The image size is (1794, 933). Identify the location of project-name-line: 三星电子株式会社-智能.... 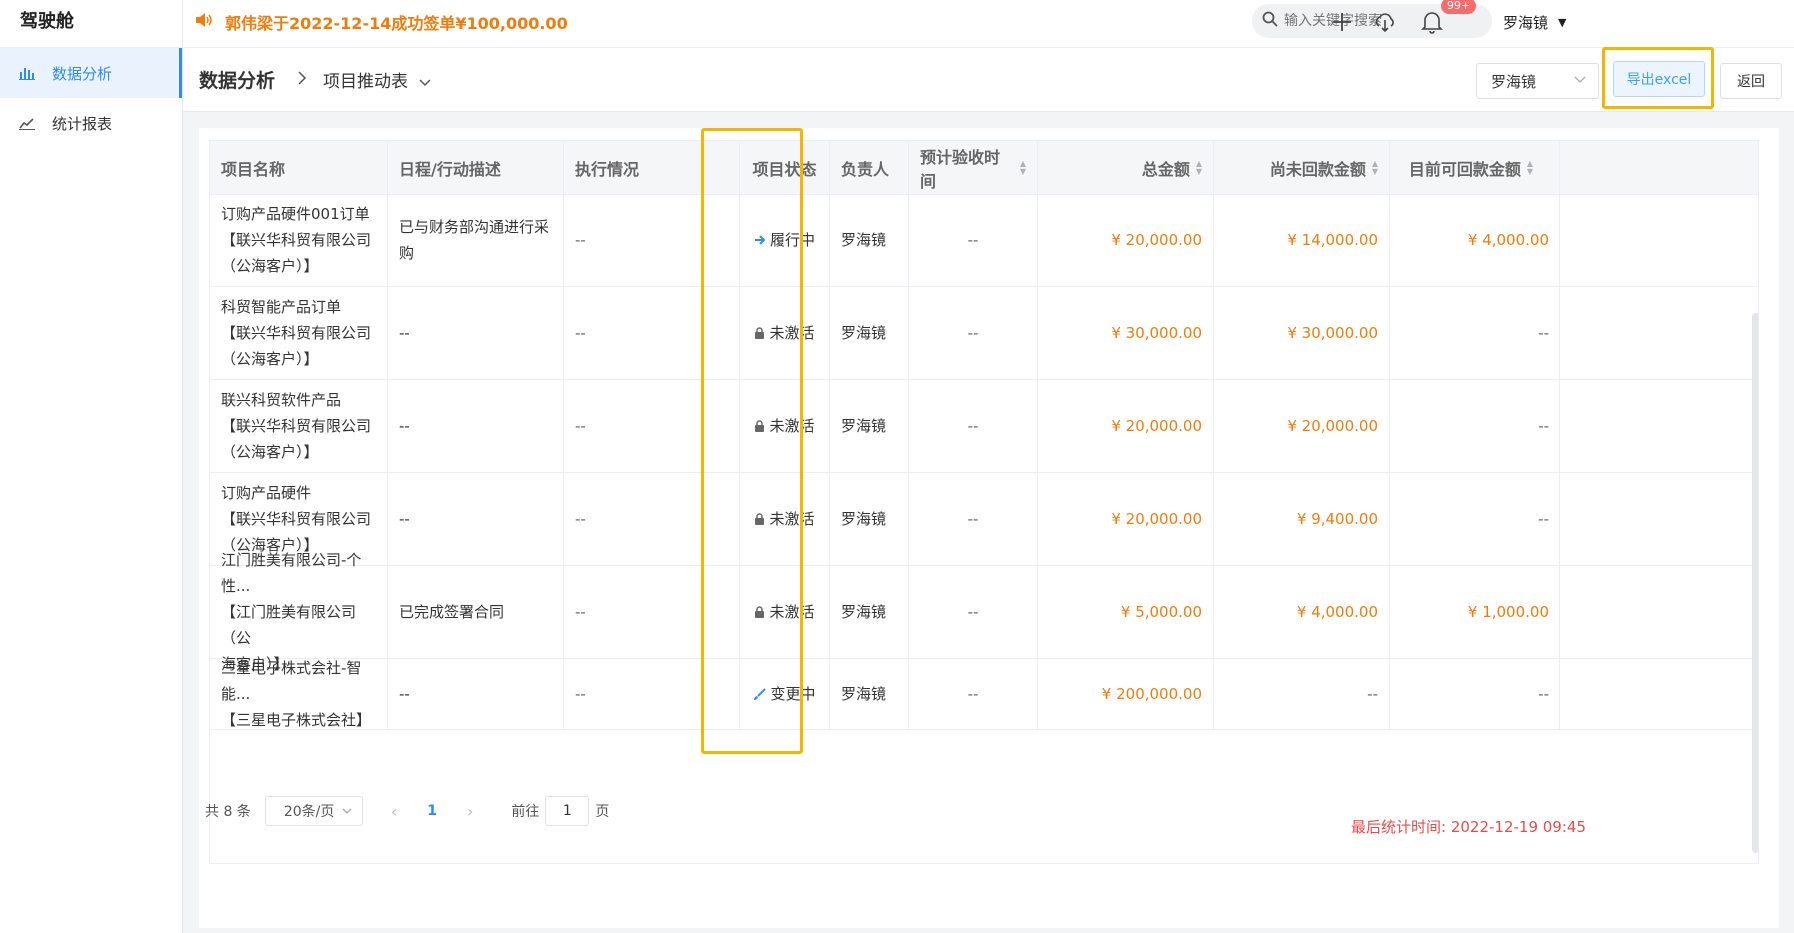
(291, 681).